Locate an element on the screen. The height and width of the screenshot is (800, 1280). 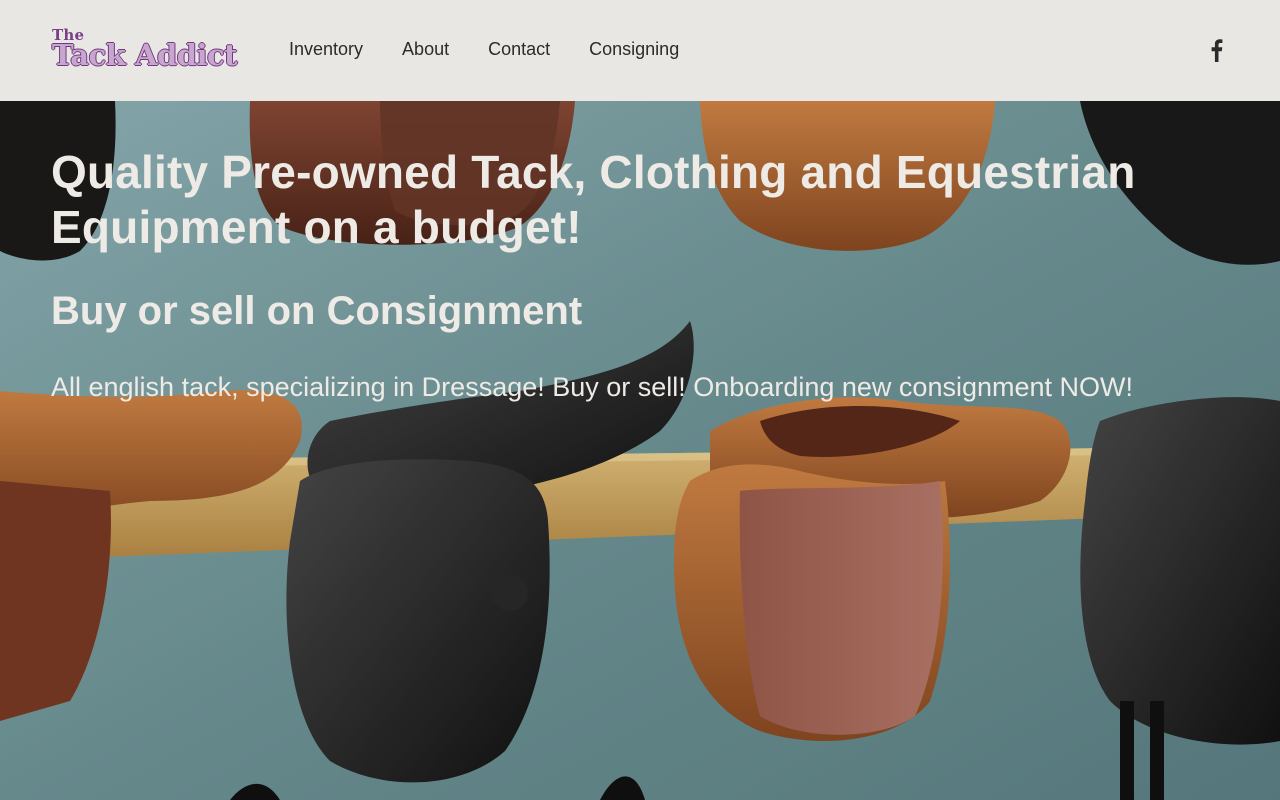
nav-link-inventory: Inventory is located at coordinates (326, 49).